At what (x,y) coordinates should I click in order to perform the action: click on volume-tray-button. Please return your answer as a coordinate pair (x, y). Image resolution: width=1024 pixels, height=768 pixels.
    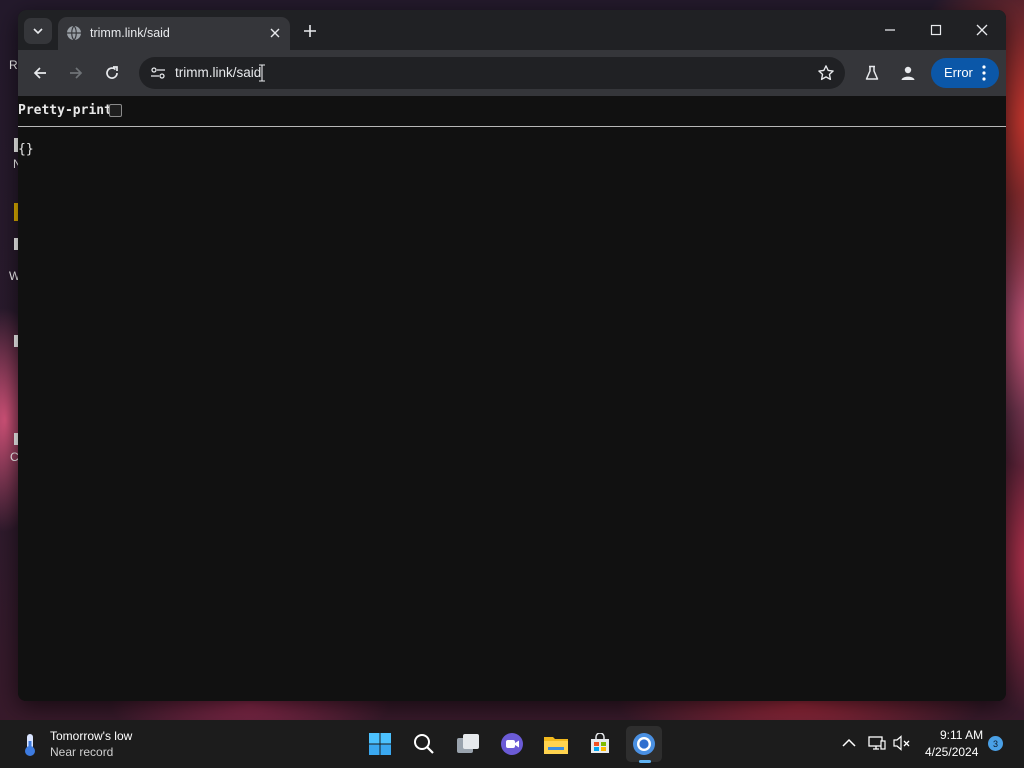
    Looking at the image, I should click on (902, 743).